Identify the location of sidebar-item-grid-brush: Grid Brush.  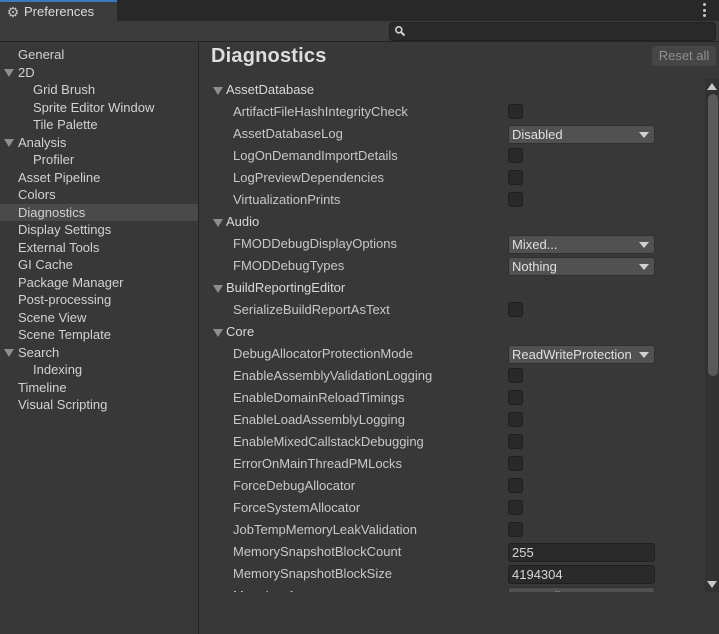
(99, 90).